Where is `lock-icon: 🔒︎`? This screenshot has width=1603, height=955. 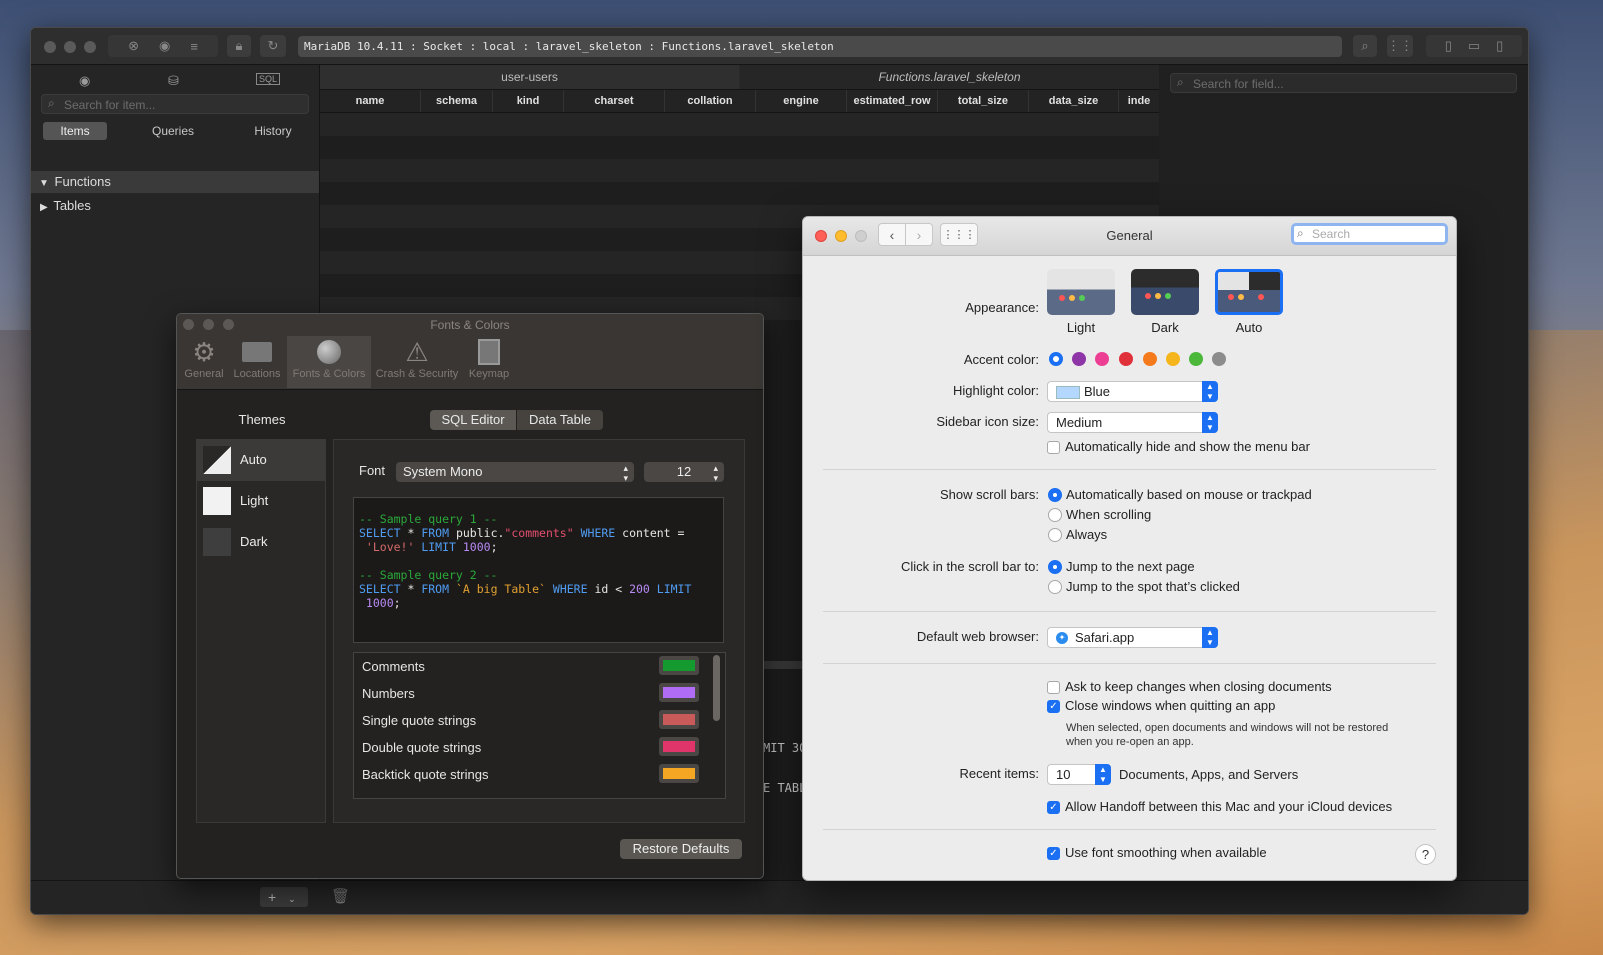
lock-icon: 🔒︎ is located at coordinates (239, 46).